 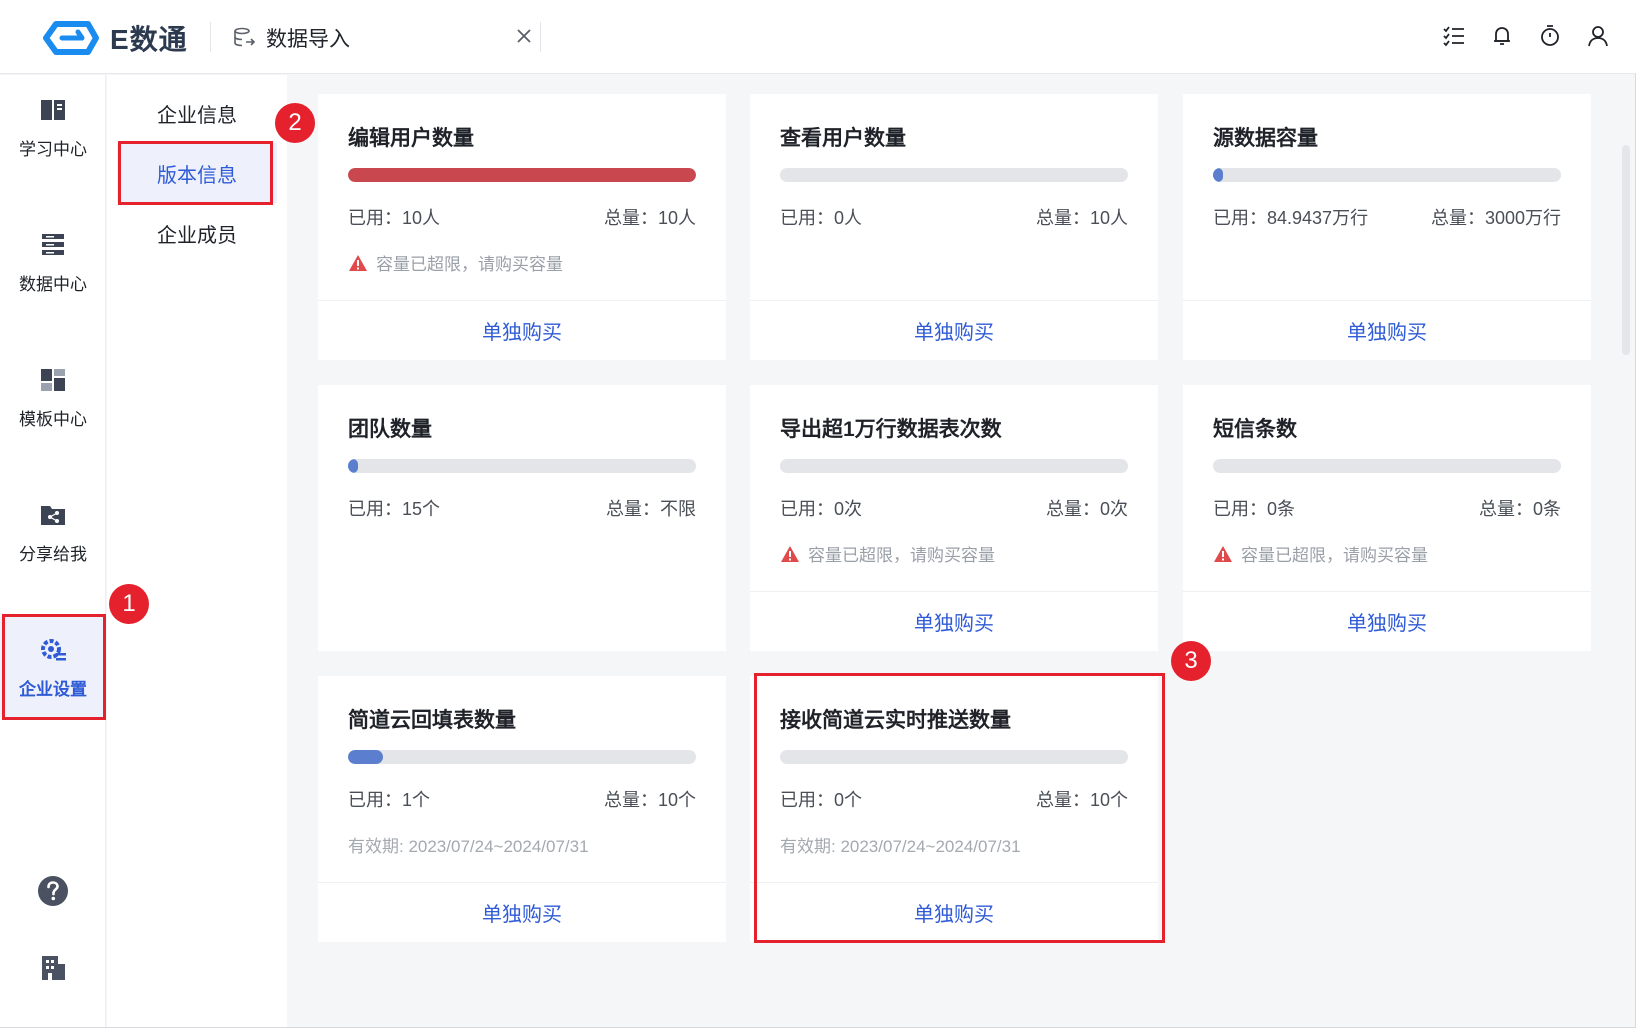 I want to click on quota-card: 短信条数已用：0条 总量：0条容量已超限，请购买容量单独购买, so click(x=1387, y=518).